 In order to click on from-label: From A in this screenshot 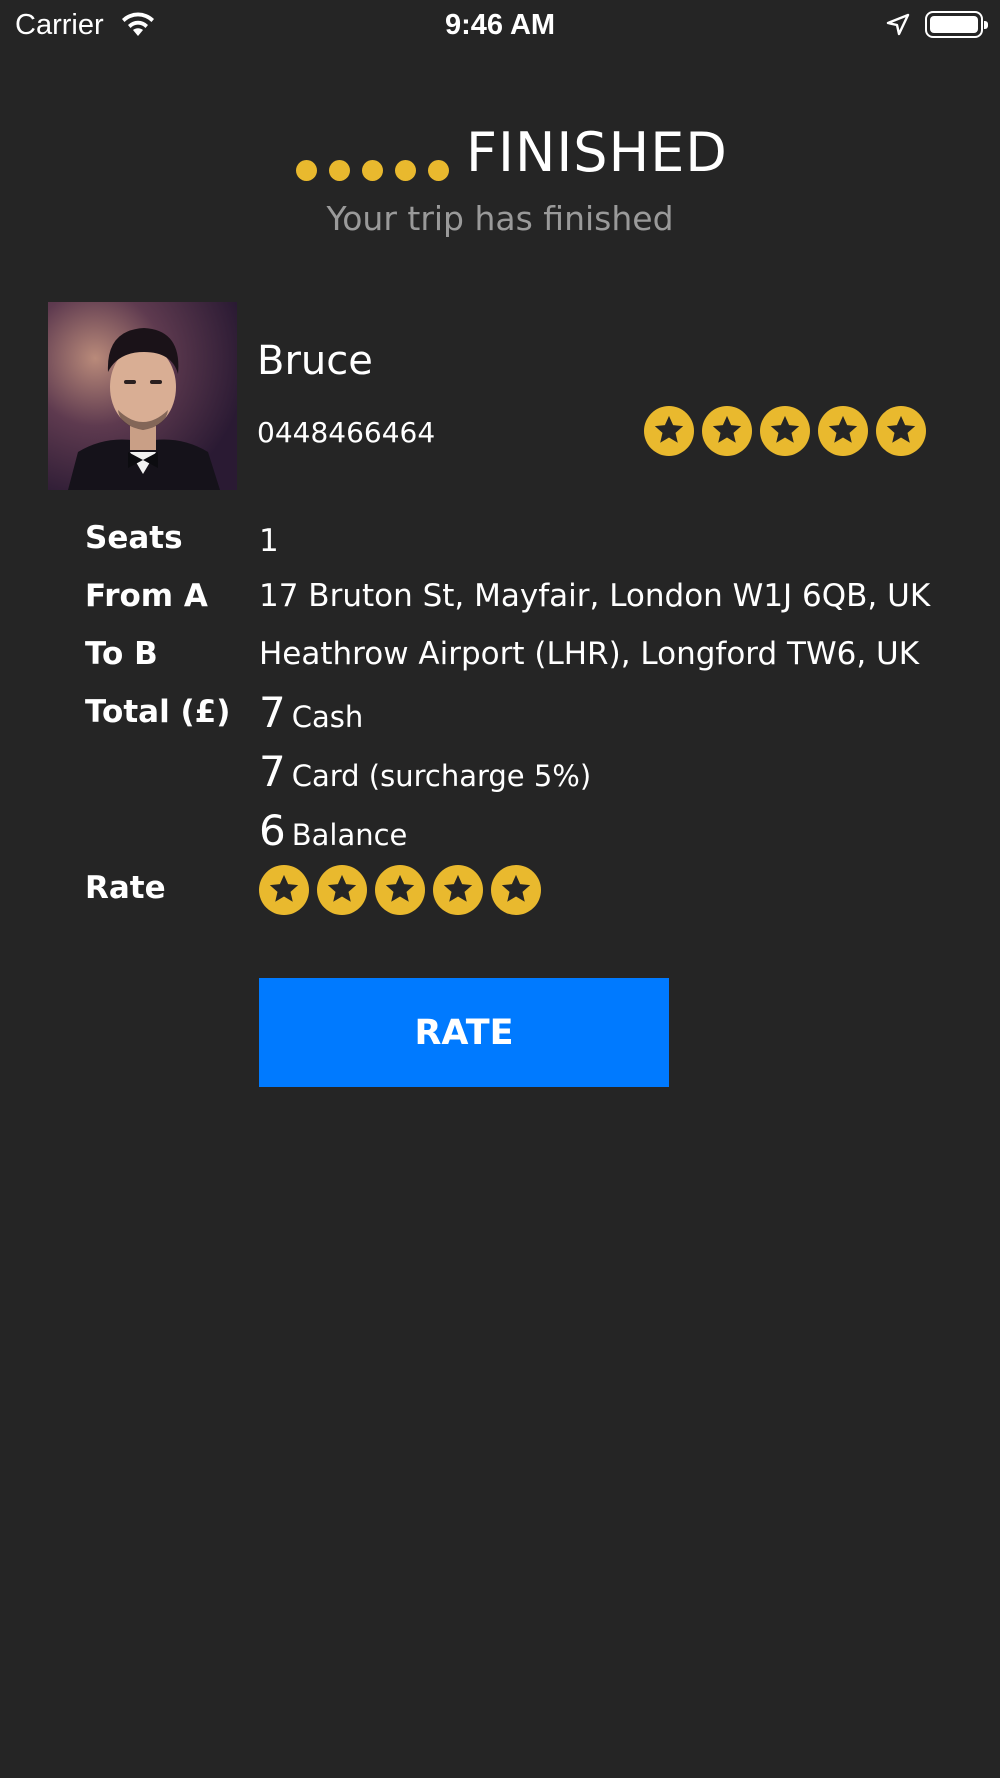, I will do `click(146, 596)`.